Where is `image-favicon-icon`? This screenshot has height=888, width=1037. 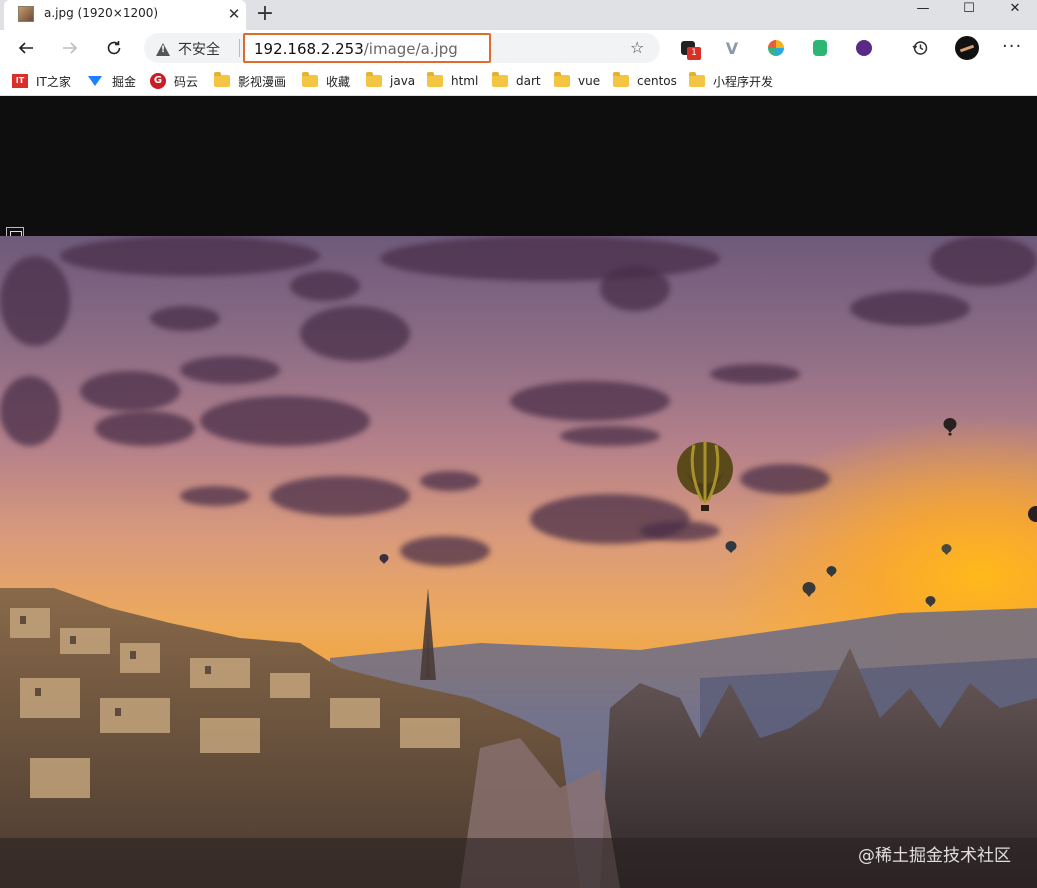
image-favicon-icon is located at coordinates (26, 14).